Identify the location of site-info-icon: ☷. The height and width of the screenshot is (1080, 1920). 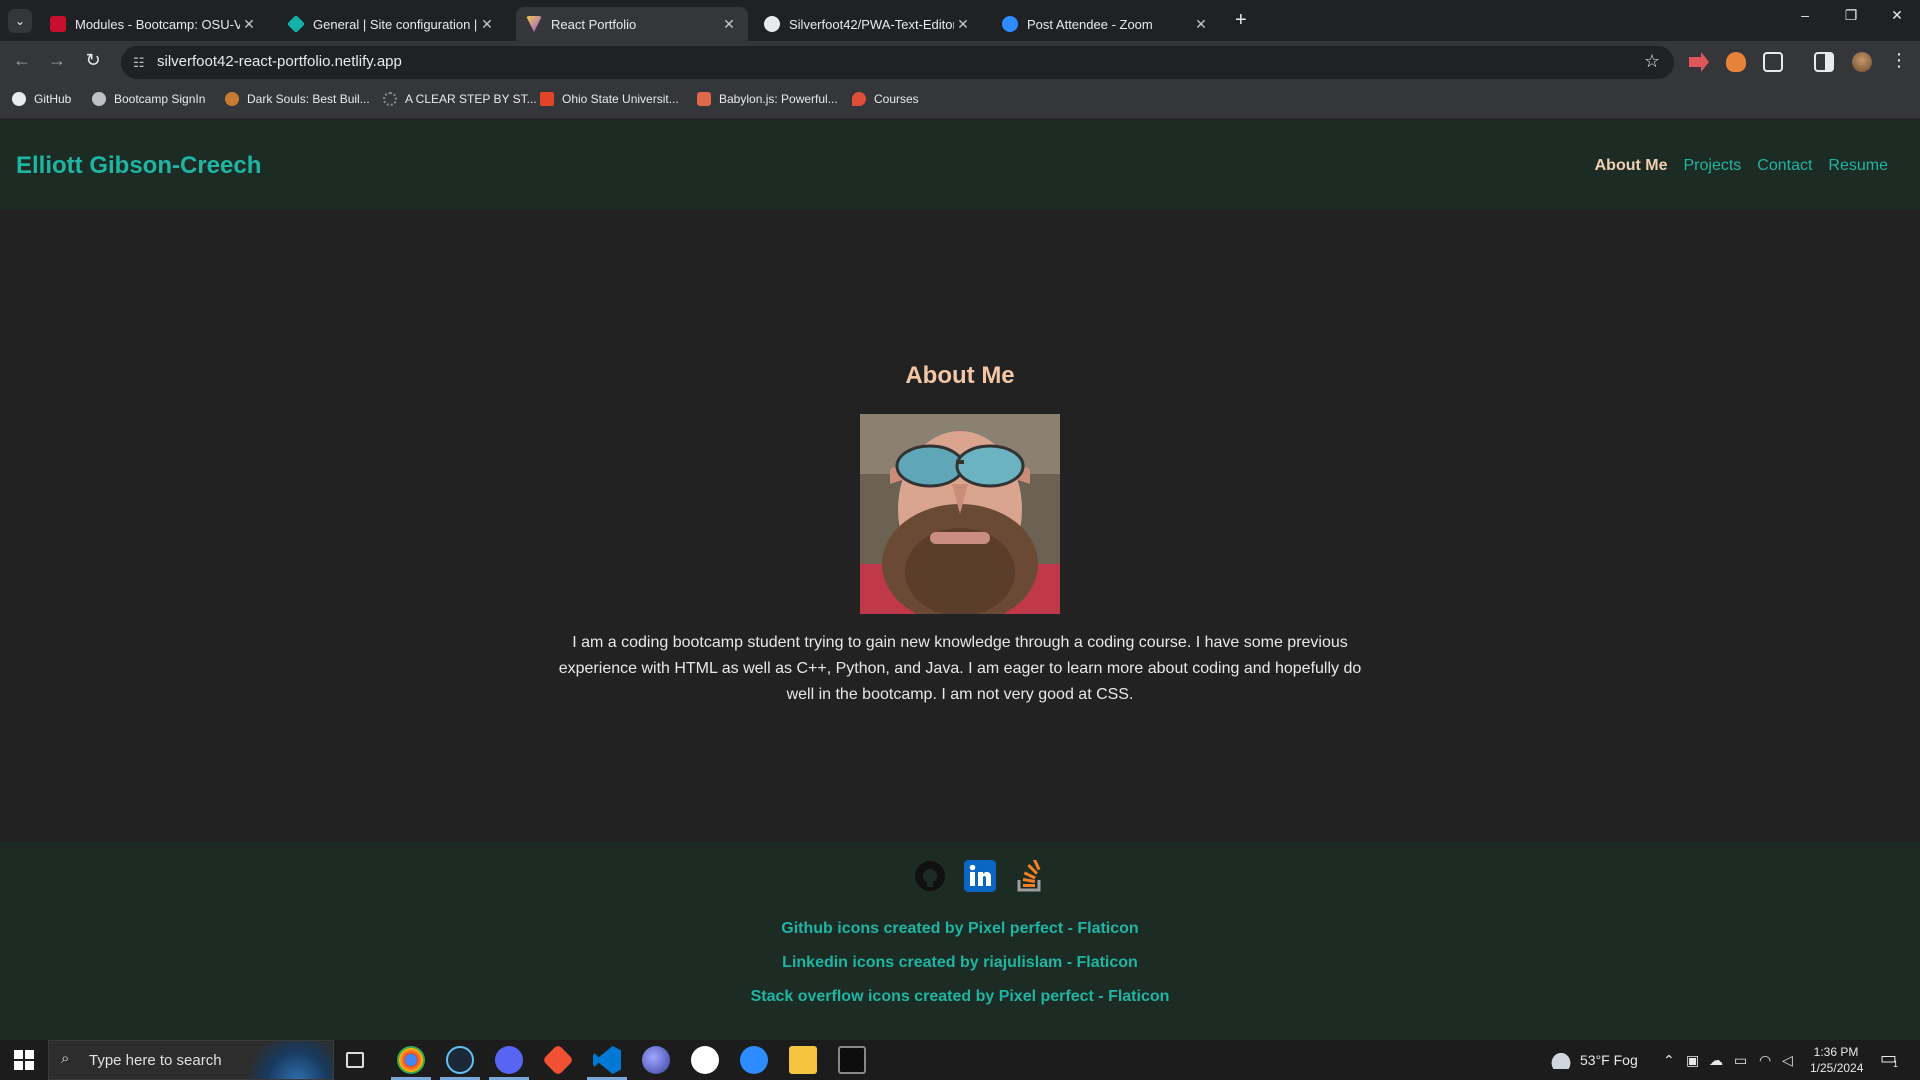
(139, 63).